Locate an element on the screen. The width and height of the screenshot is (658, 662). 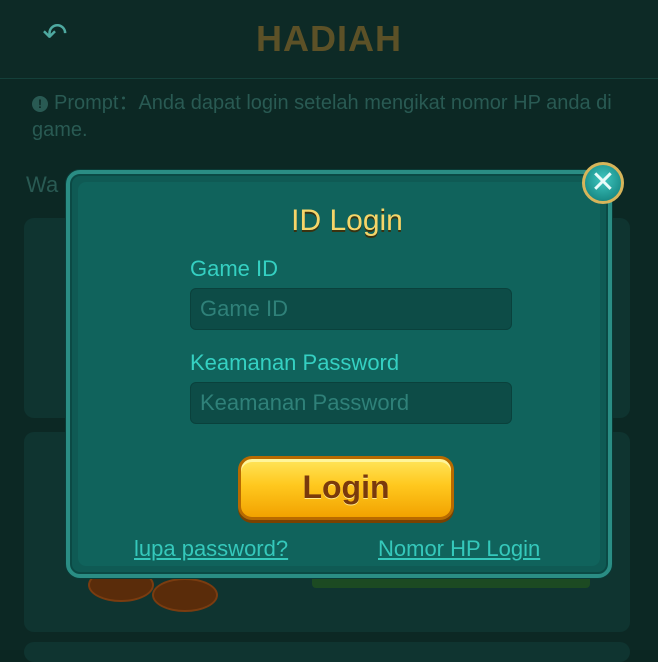
game-id-input is located at coordinates (351, 309).